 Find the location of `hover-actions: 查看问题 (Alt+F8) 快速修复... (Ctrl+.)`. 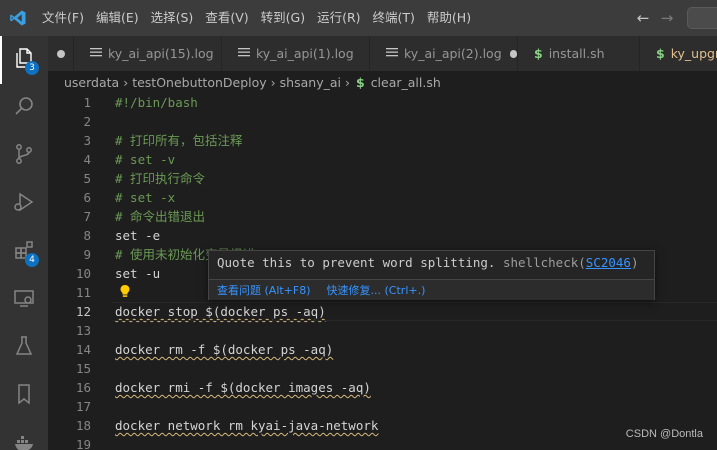

hover-actions: 查看问题 (Alt+F8) 快速修复... (Ctrl+.) is located at coordinates (431, 289).